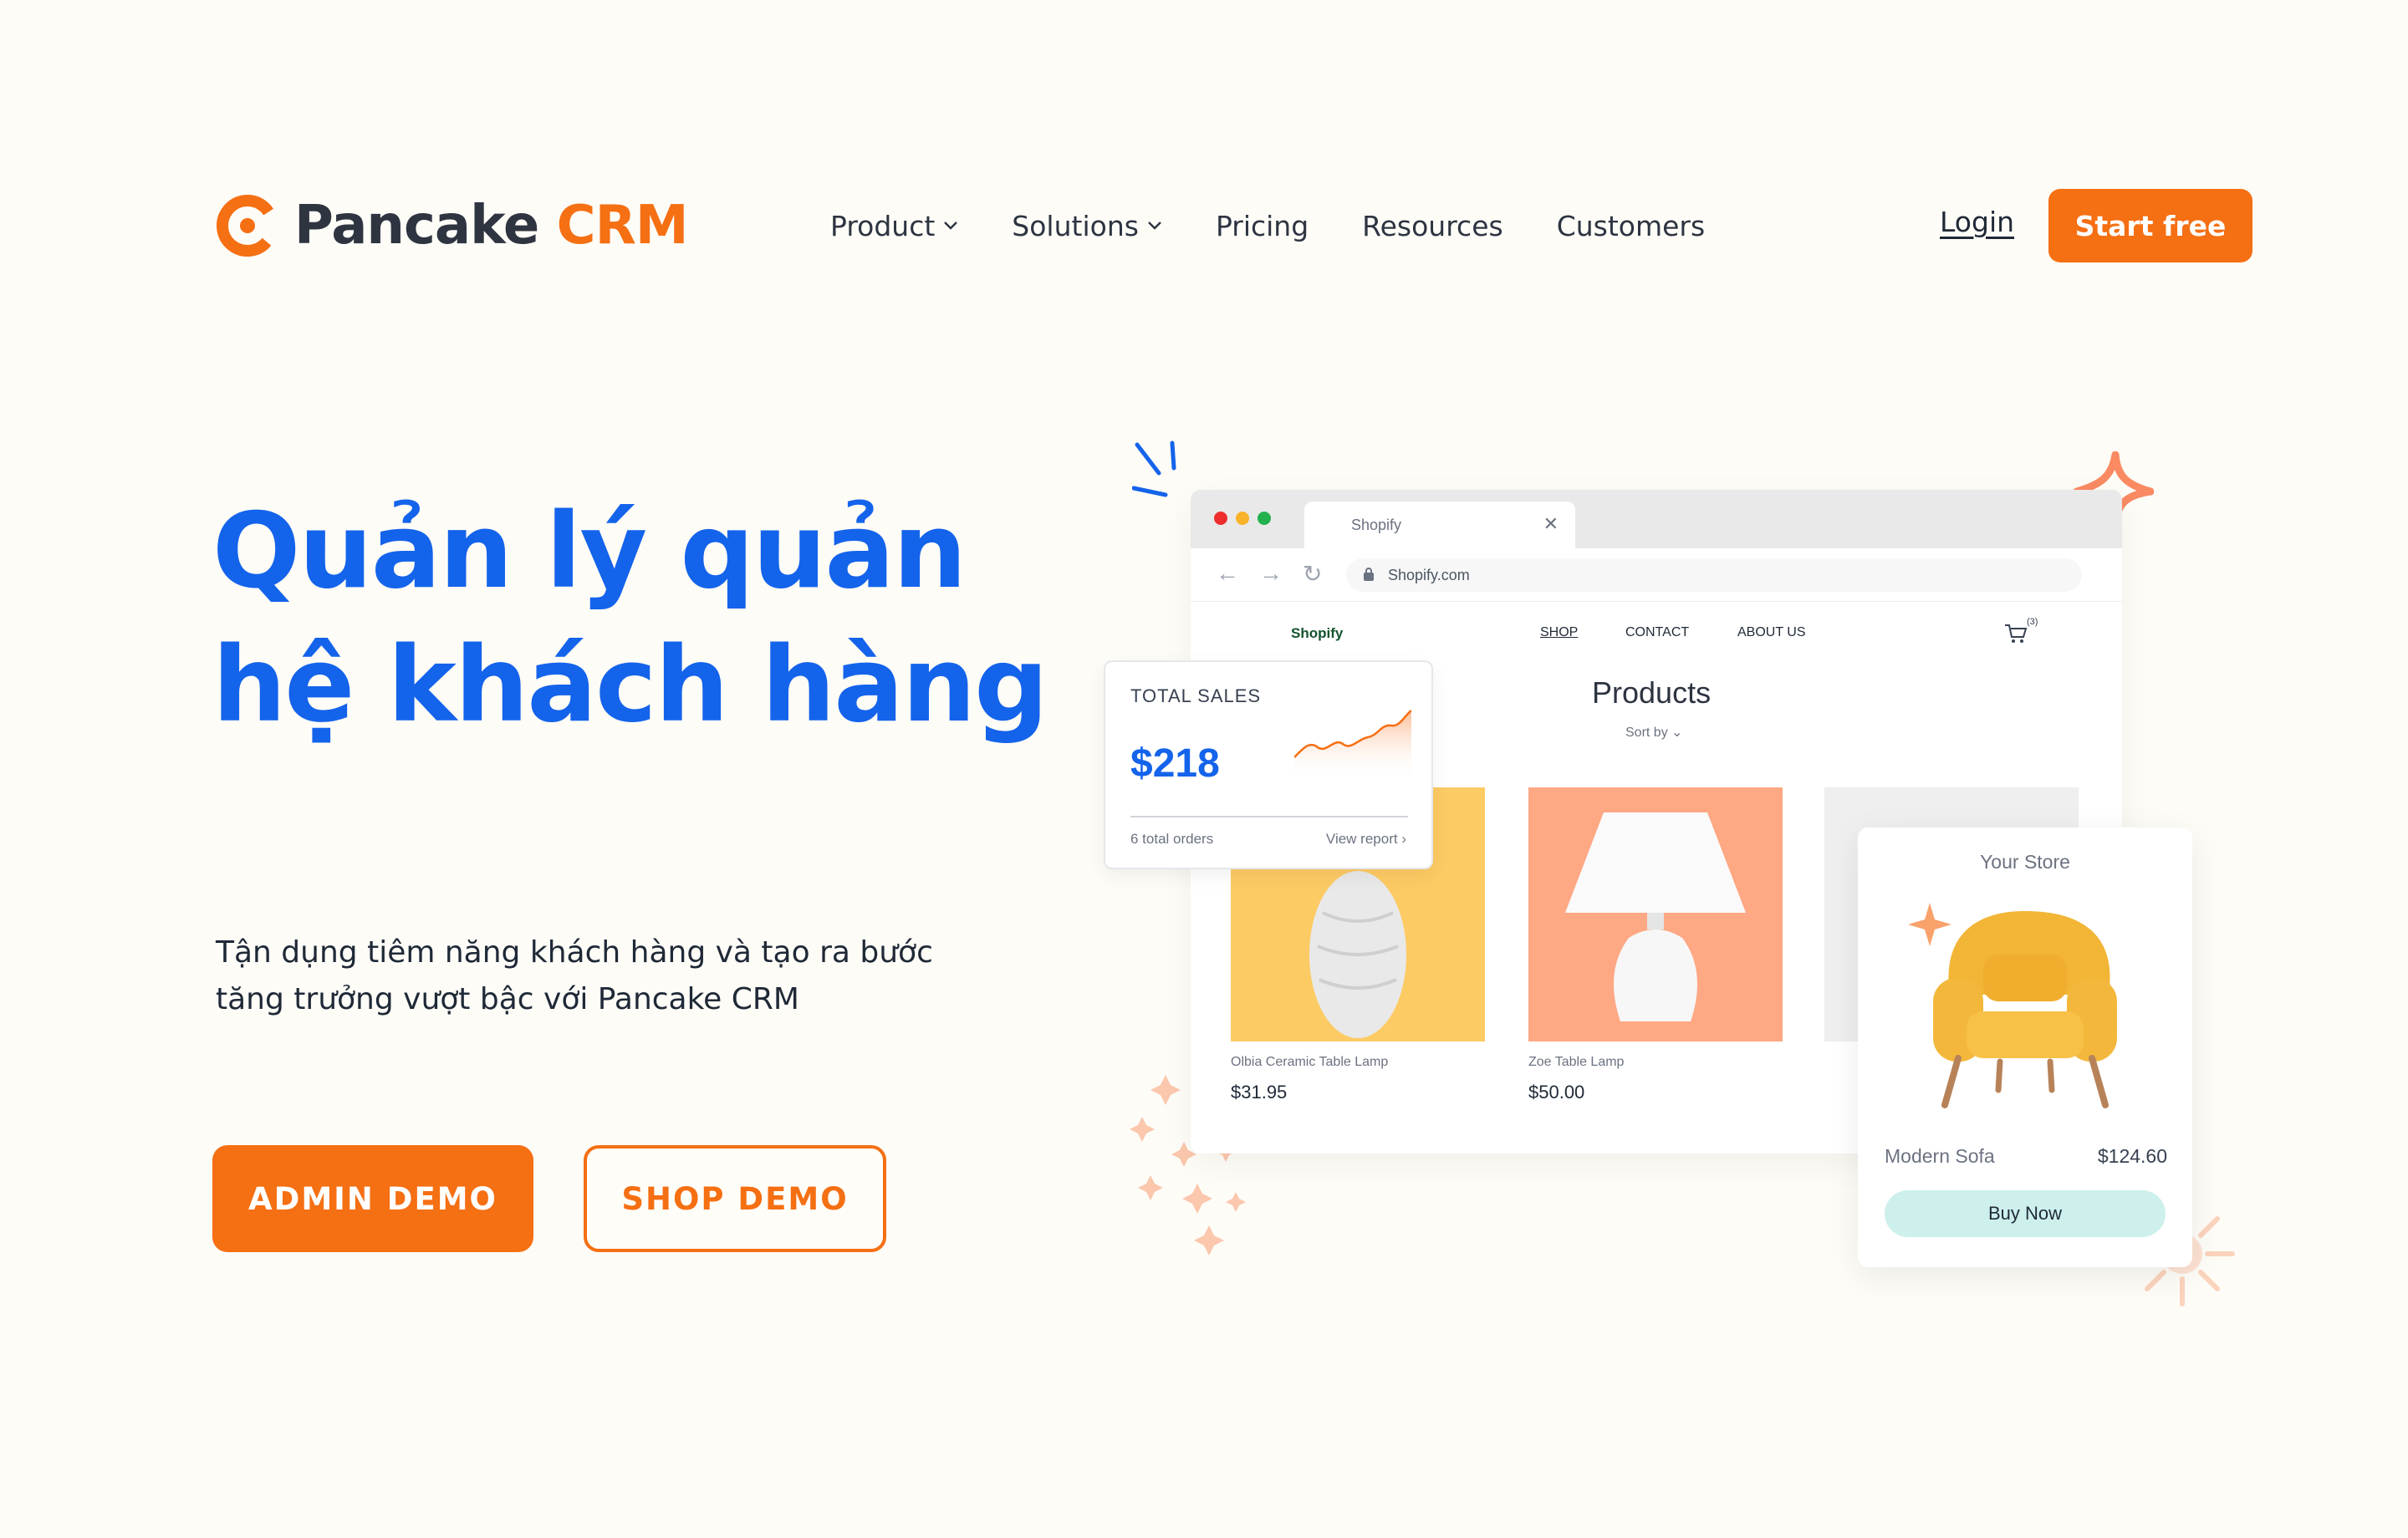 This screenshot has height=1538, width=2408. Describe the element at coordinates (1652, 693) in the screenshot. I see `products-title: Products` at that location.